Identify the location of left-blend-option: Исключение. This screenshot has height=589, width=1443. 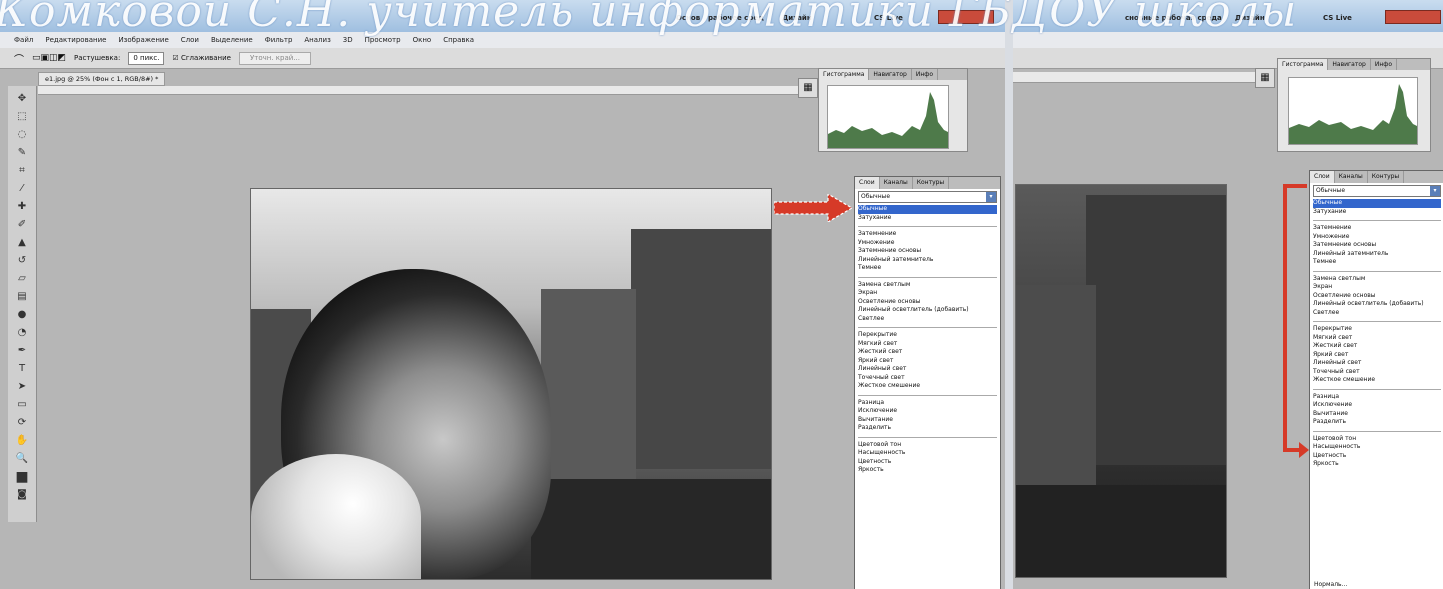
(927, 411).